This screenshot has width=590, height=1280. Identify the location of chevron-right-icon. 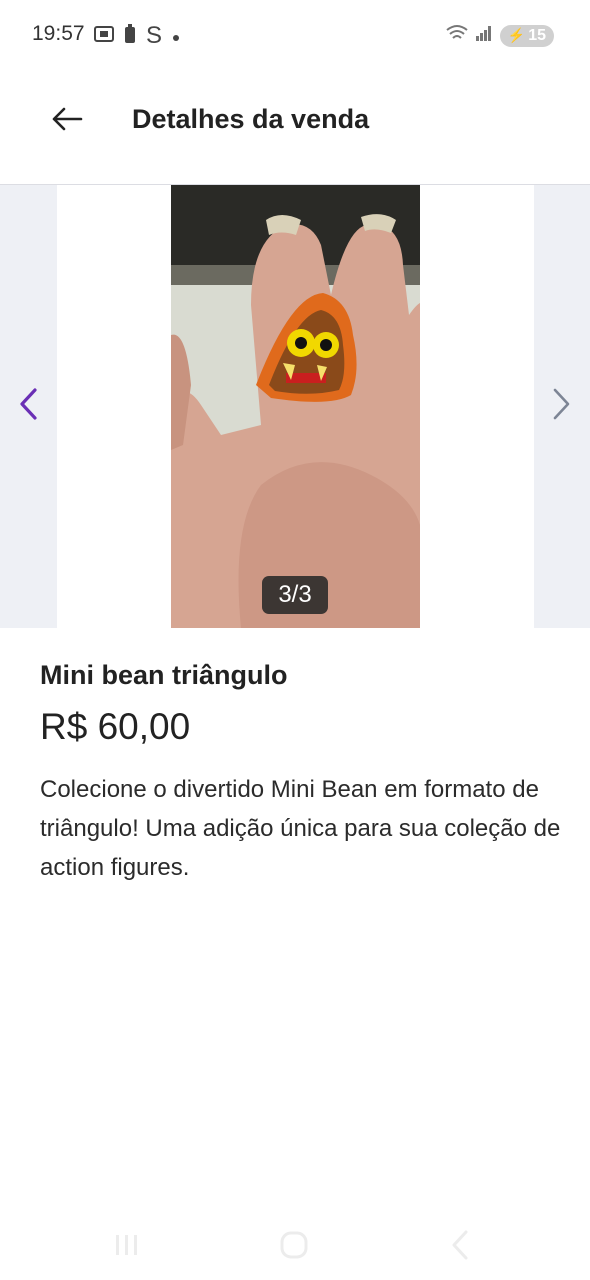
(562, 406).